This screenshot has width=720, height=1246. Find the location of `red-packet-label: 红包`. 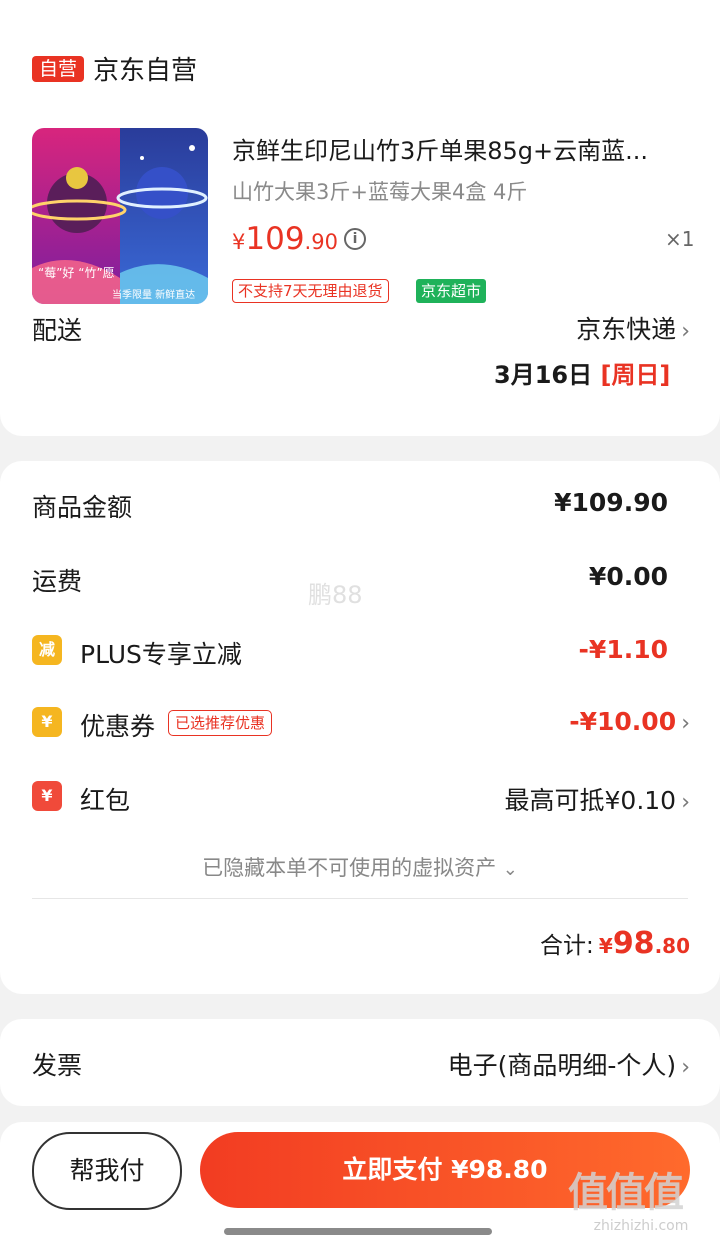

red-packet-label: 红包 is located at coordinates (105, 800).